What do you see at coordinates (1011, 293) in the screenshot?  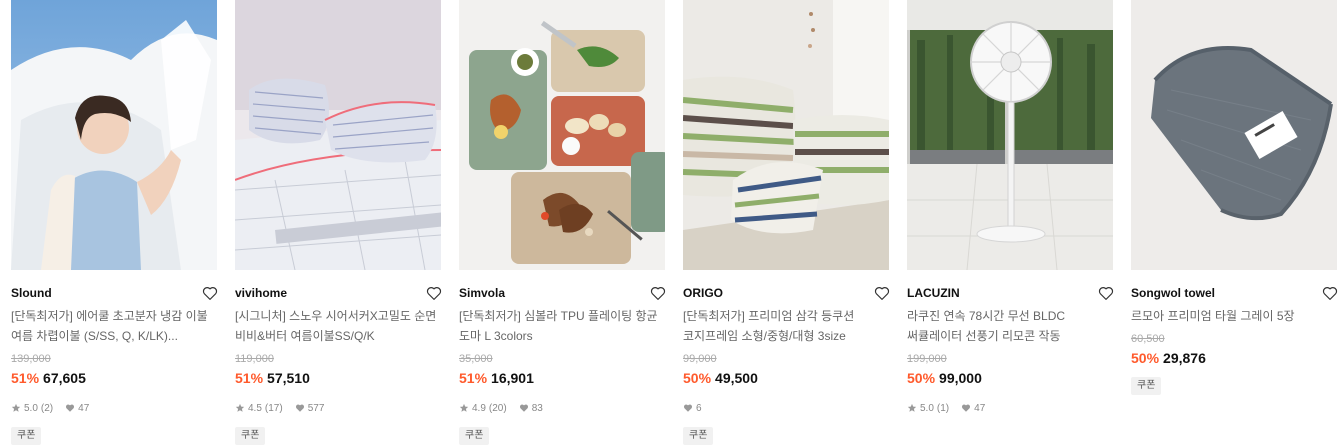 I see `brand-row: LACUZIN` at bounding box center [1011, 293].